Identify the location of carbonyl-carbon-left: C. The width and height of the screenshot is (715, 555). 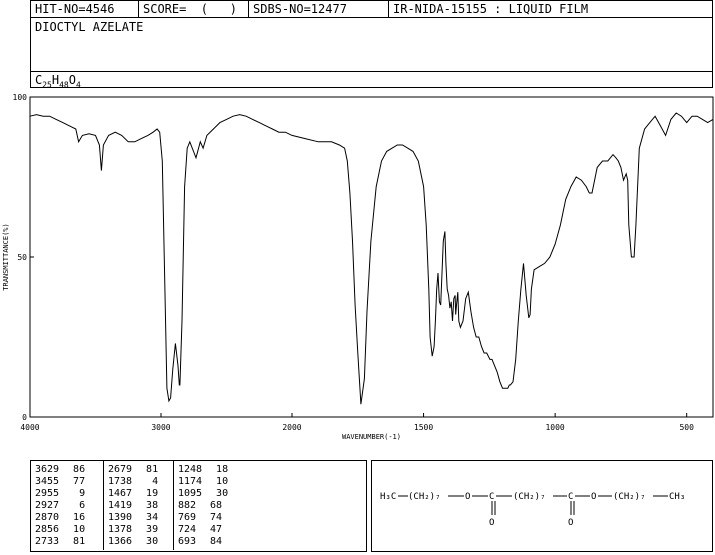
(491, 497).